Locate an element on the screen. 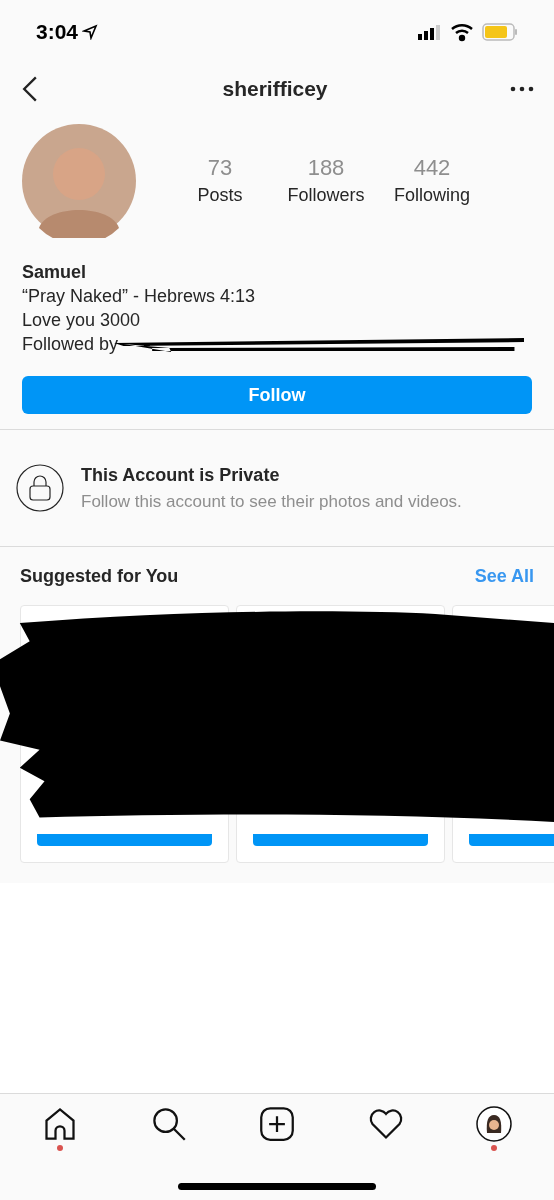 This screenshot has height=1200, width=554. stat-label: Following is located at coordinates (431, 195).